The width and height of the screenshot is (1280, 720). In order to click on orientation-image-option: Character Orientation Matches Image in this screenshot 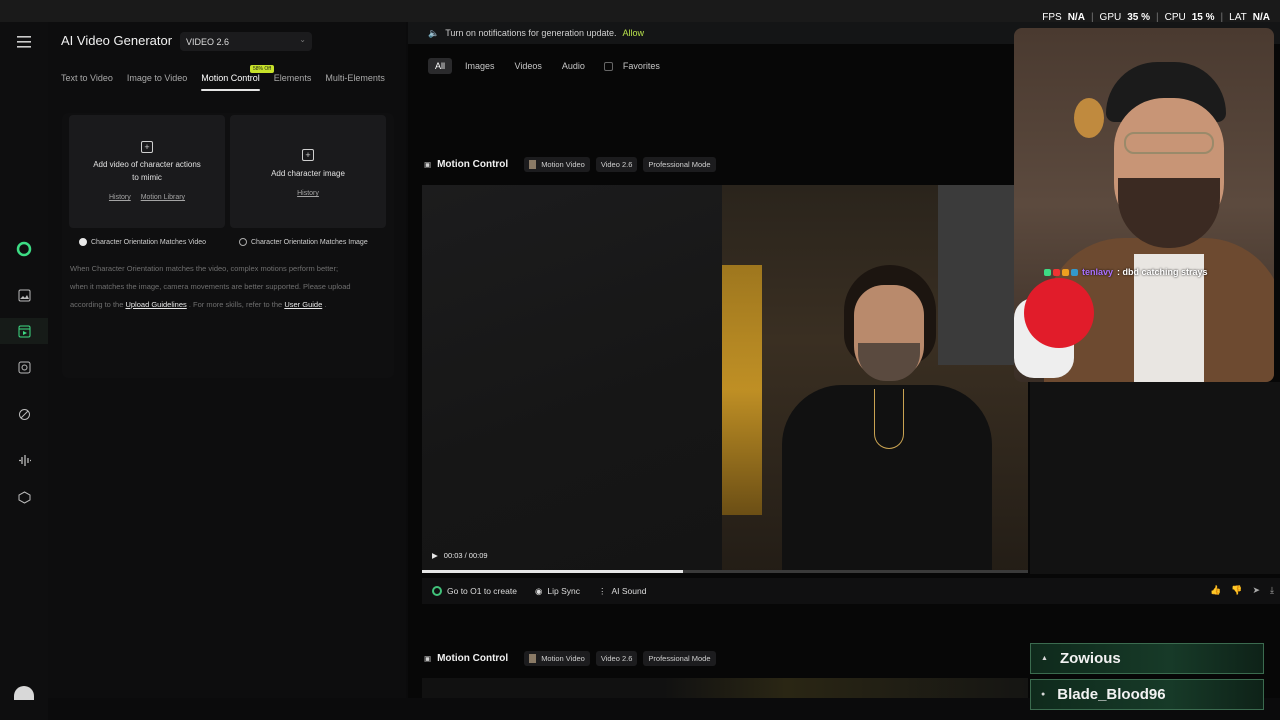, I will do `click(303, 242)`.